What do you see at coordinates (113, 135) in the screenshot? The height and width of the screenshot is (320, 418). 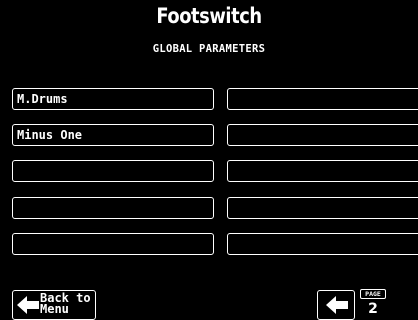 I see `footswitch-slot-left-2: Minus One` at bounding box center [113, 135].